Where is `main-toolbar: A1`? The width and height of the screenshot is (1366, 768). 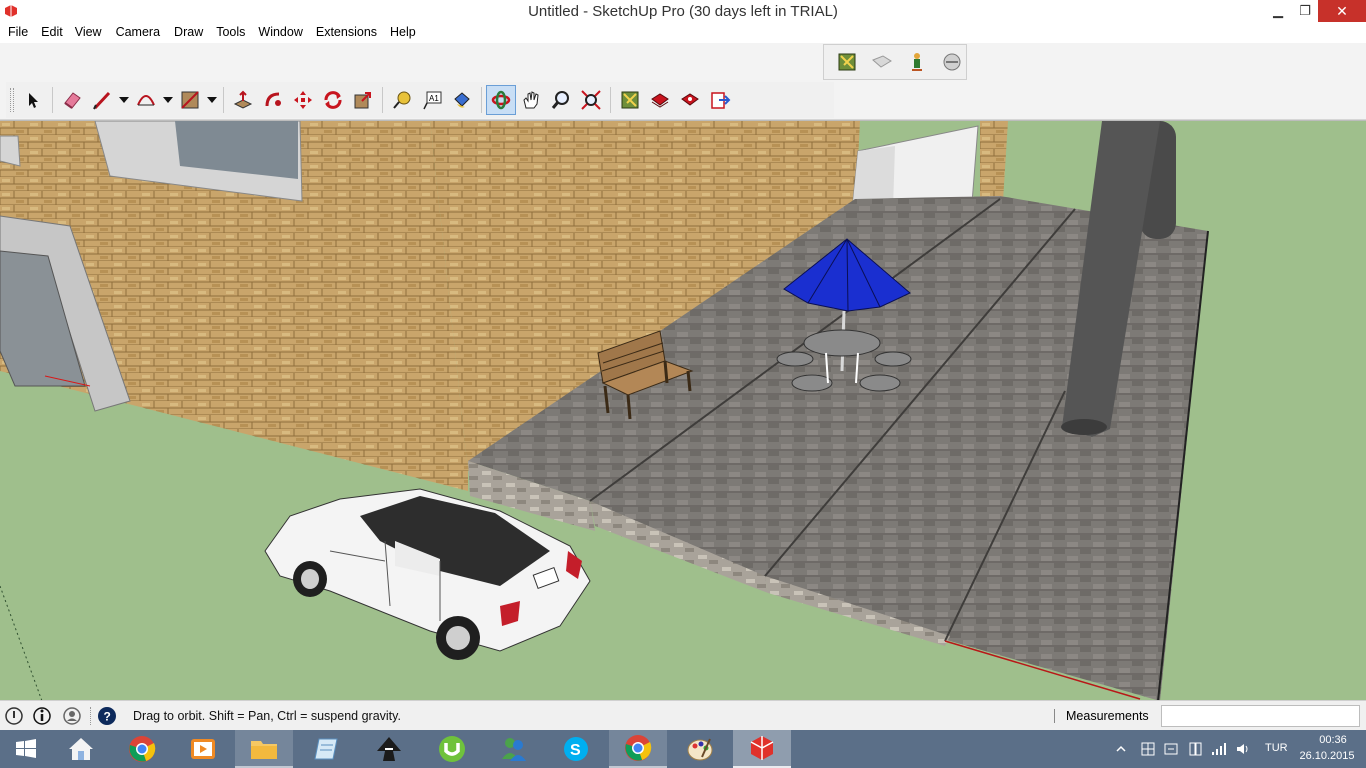
main-toolbar: A1 is located at coordinates (420, 100).